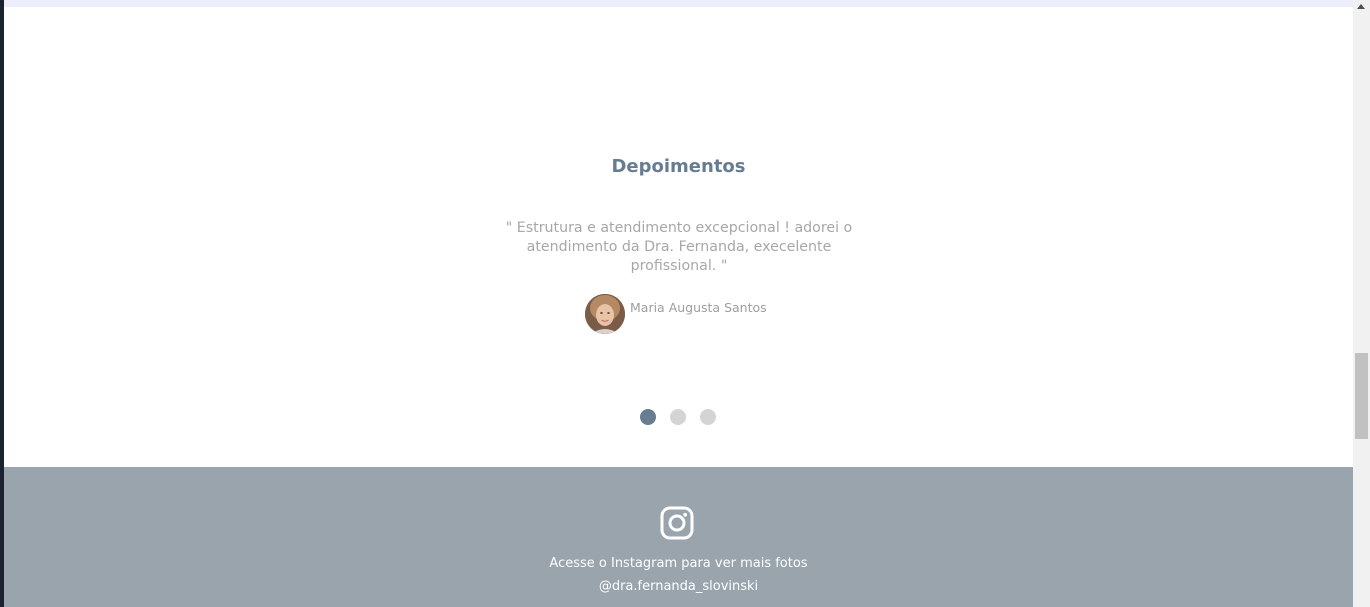  I want to click on previous-section-band, so click(678, 3).